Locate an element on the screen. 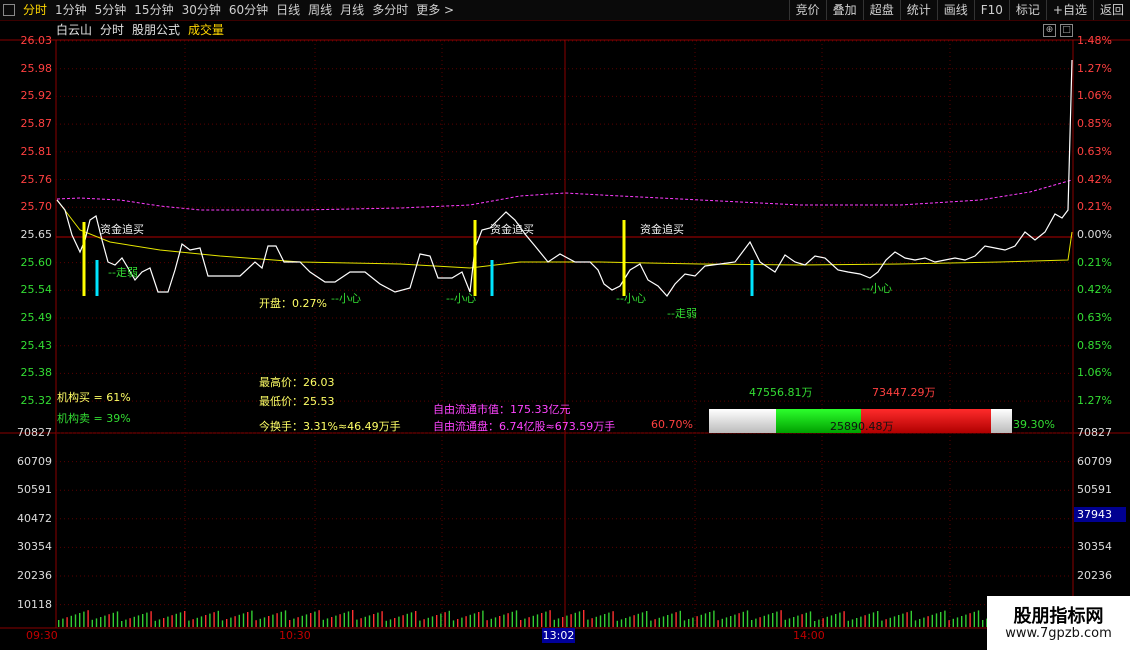 Image resolution: width=1130 pixels, height=650 pixels. institution-buy: 机构买 = 61% is located at coordinates (94, 397).